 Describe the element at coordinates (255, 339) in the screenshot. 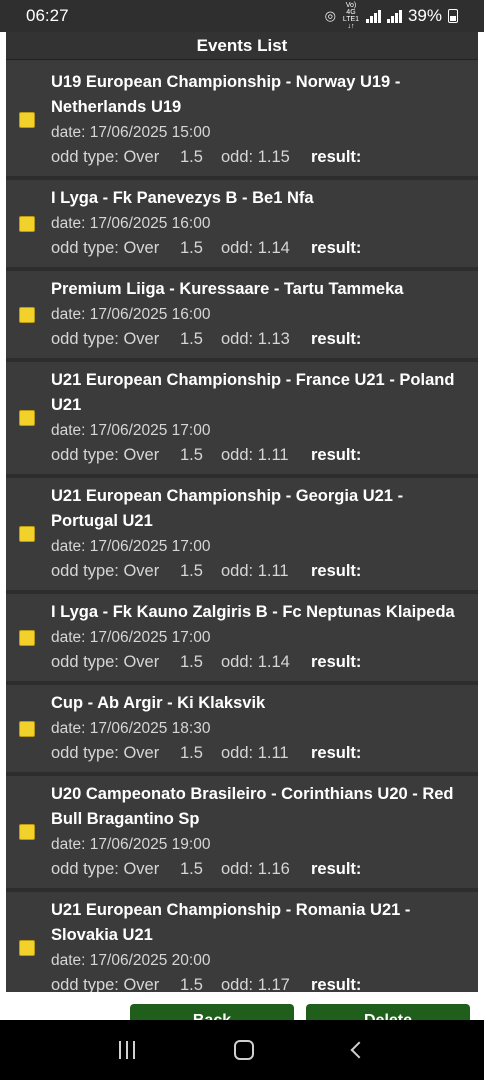

I see `odd-value: odd: 1.13` at that location.